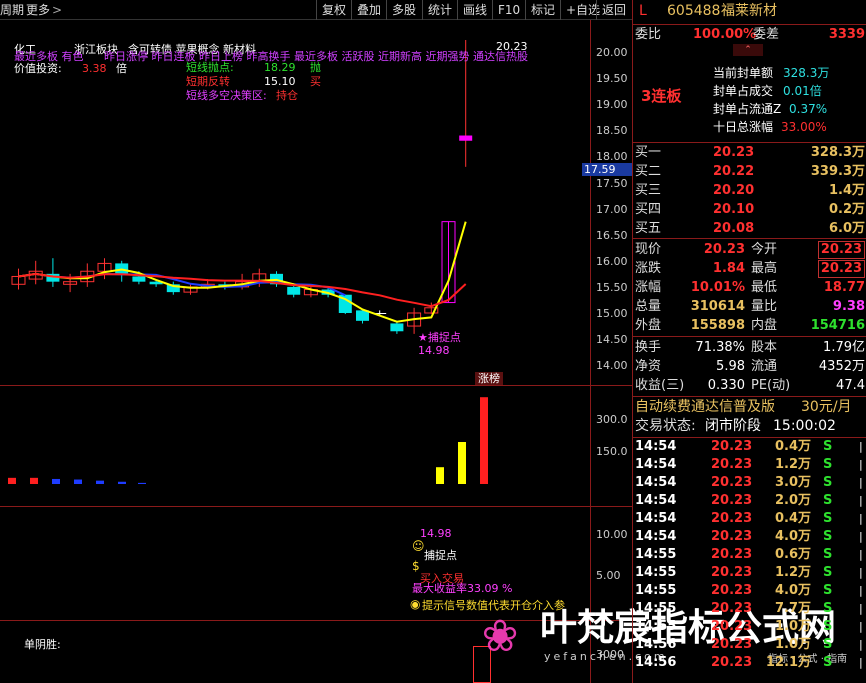 The image size is (866, 683). Describe the element at coordinates (648, 366) in the screenshot. I see `fund-label: 净资` at that location.